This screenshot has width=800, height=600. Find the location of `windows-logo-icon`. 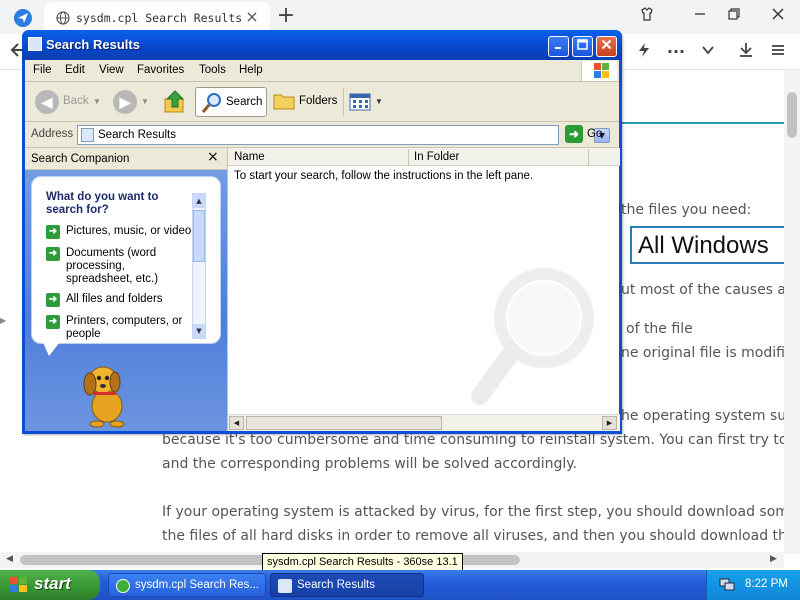

windows-logo-icon is located at coordinates (19, 585).